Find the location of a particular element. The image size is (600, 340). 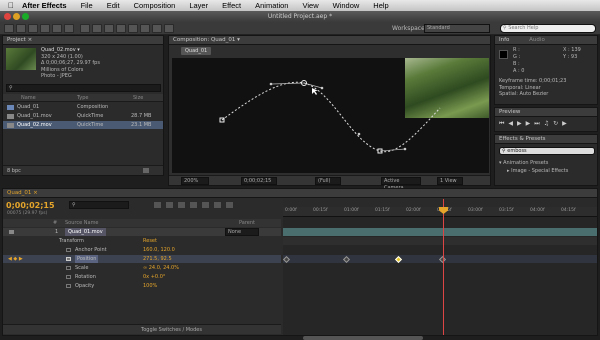

property-value: 160.0, 120.0 is located at coordinates (159, 250).